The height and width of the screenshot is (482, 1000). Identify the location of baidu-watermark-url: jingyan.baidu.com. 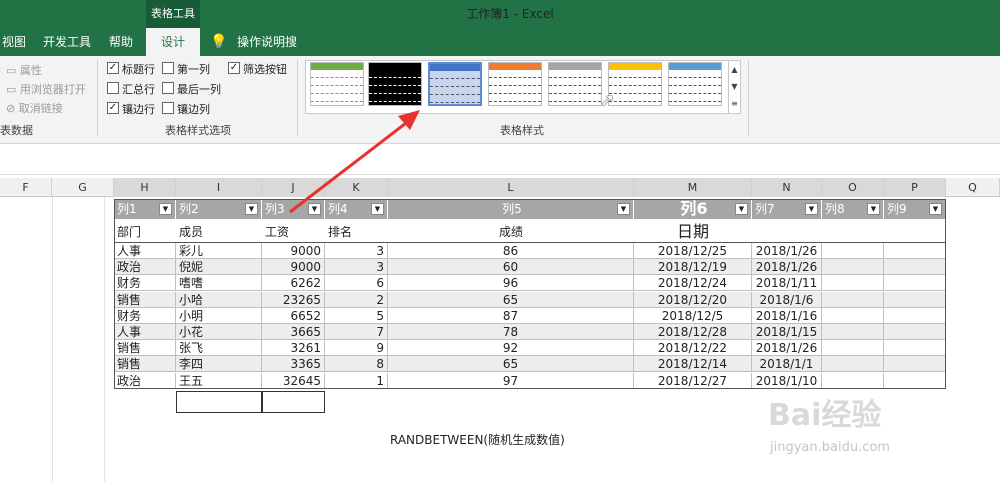
(830, 447).